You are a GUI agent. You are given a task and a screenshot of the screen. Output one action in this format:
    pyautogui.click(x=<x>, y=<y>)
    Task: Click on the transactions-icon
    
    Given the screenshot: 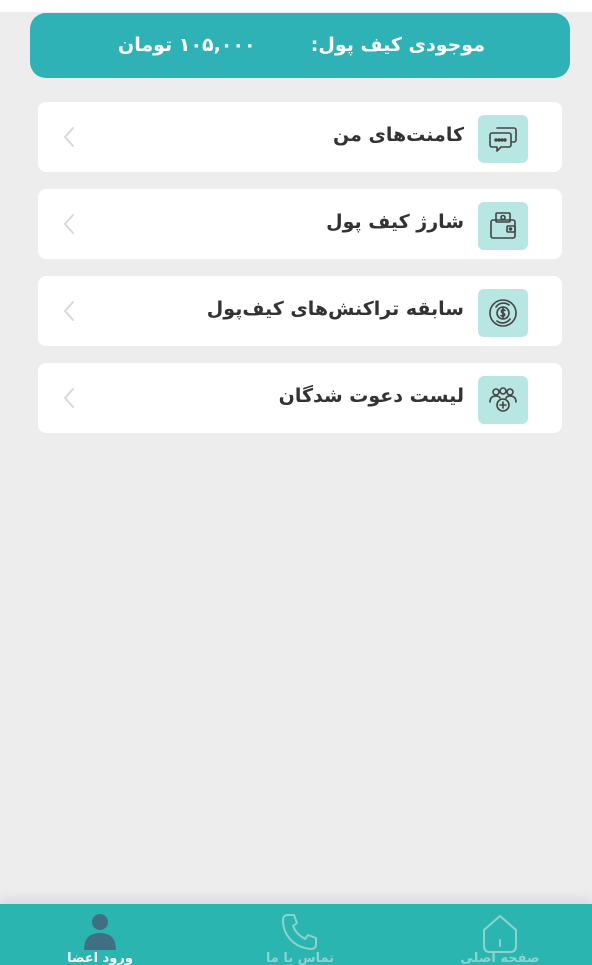 What is the action you would take?
    pyautogui.click(x=503, y=313)
    